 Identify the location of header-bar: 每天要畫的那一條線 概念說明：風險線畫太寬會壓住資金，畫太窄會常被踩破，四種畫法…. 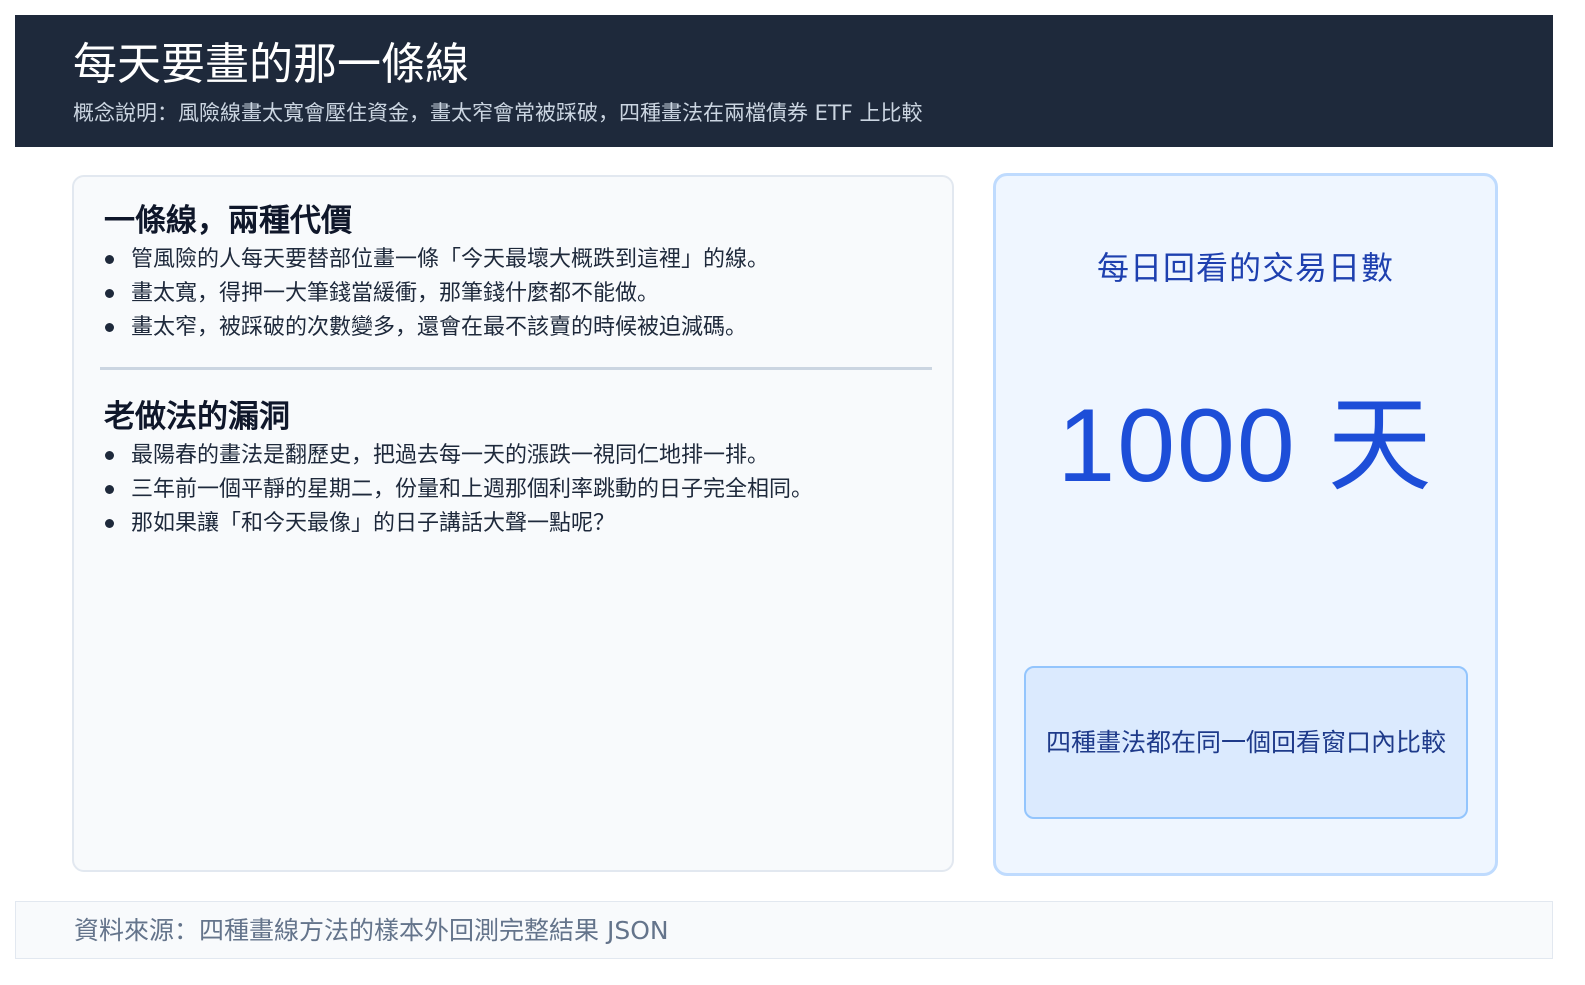
(784, 81).